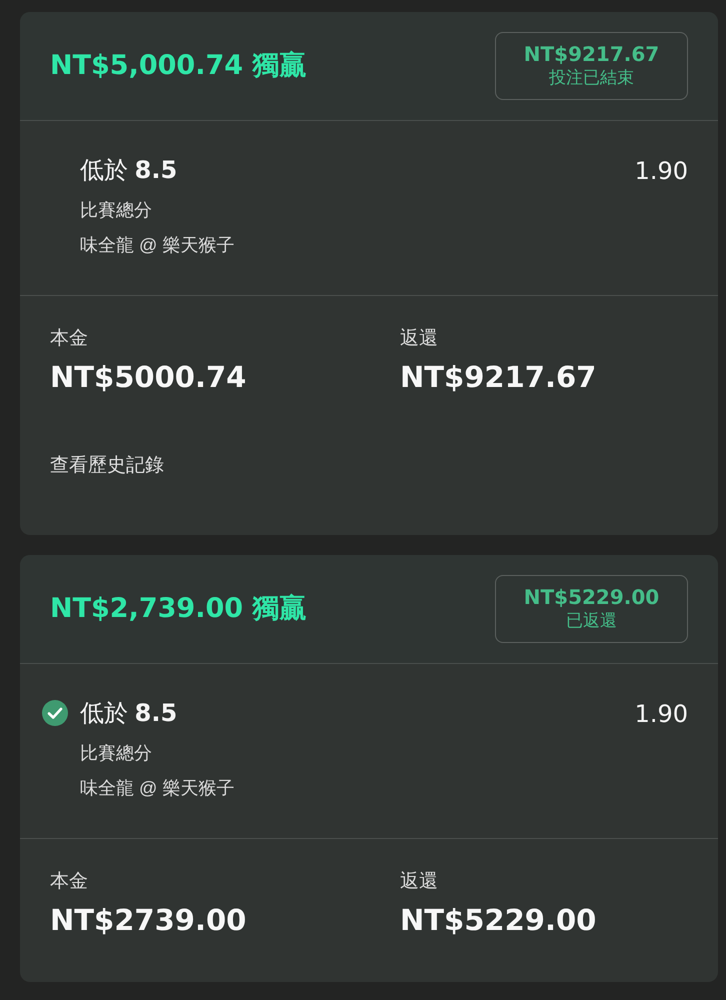 The height and width of the screenshot is (1000, 726). I want to click on bet-title: NT$2,739.00 獨贏, so click(178, 609).